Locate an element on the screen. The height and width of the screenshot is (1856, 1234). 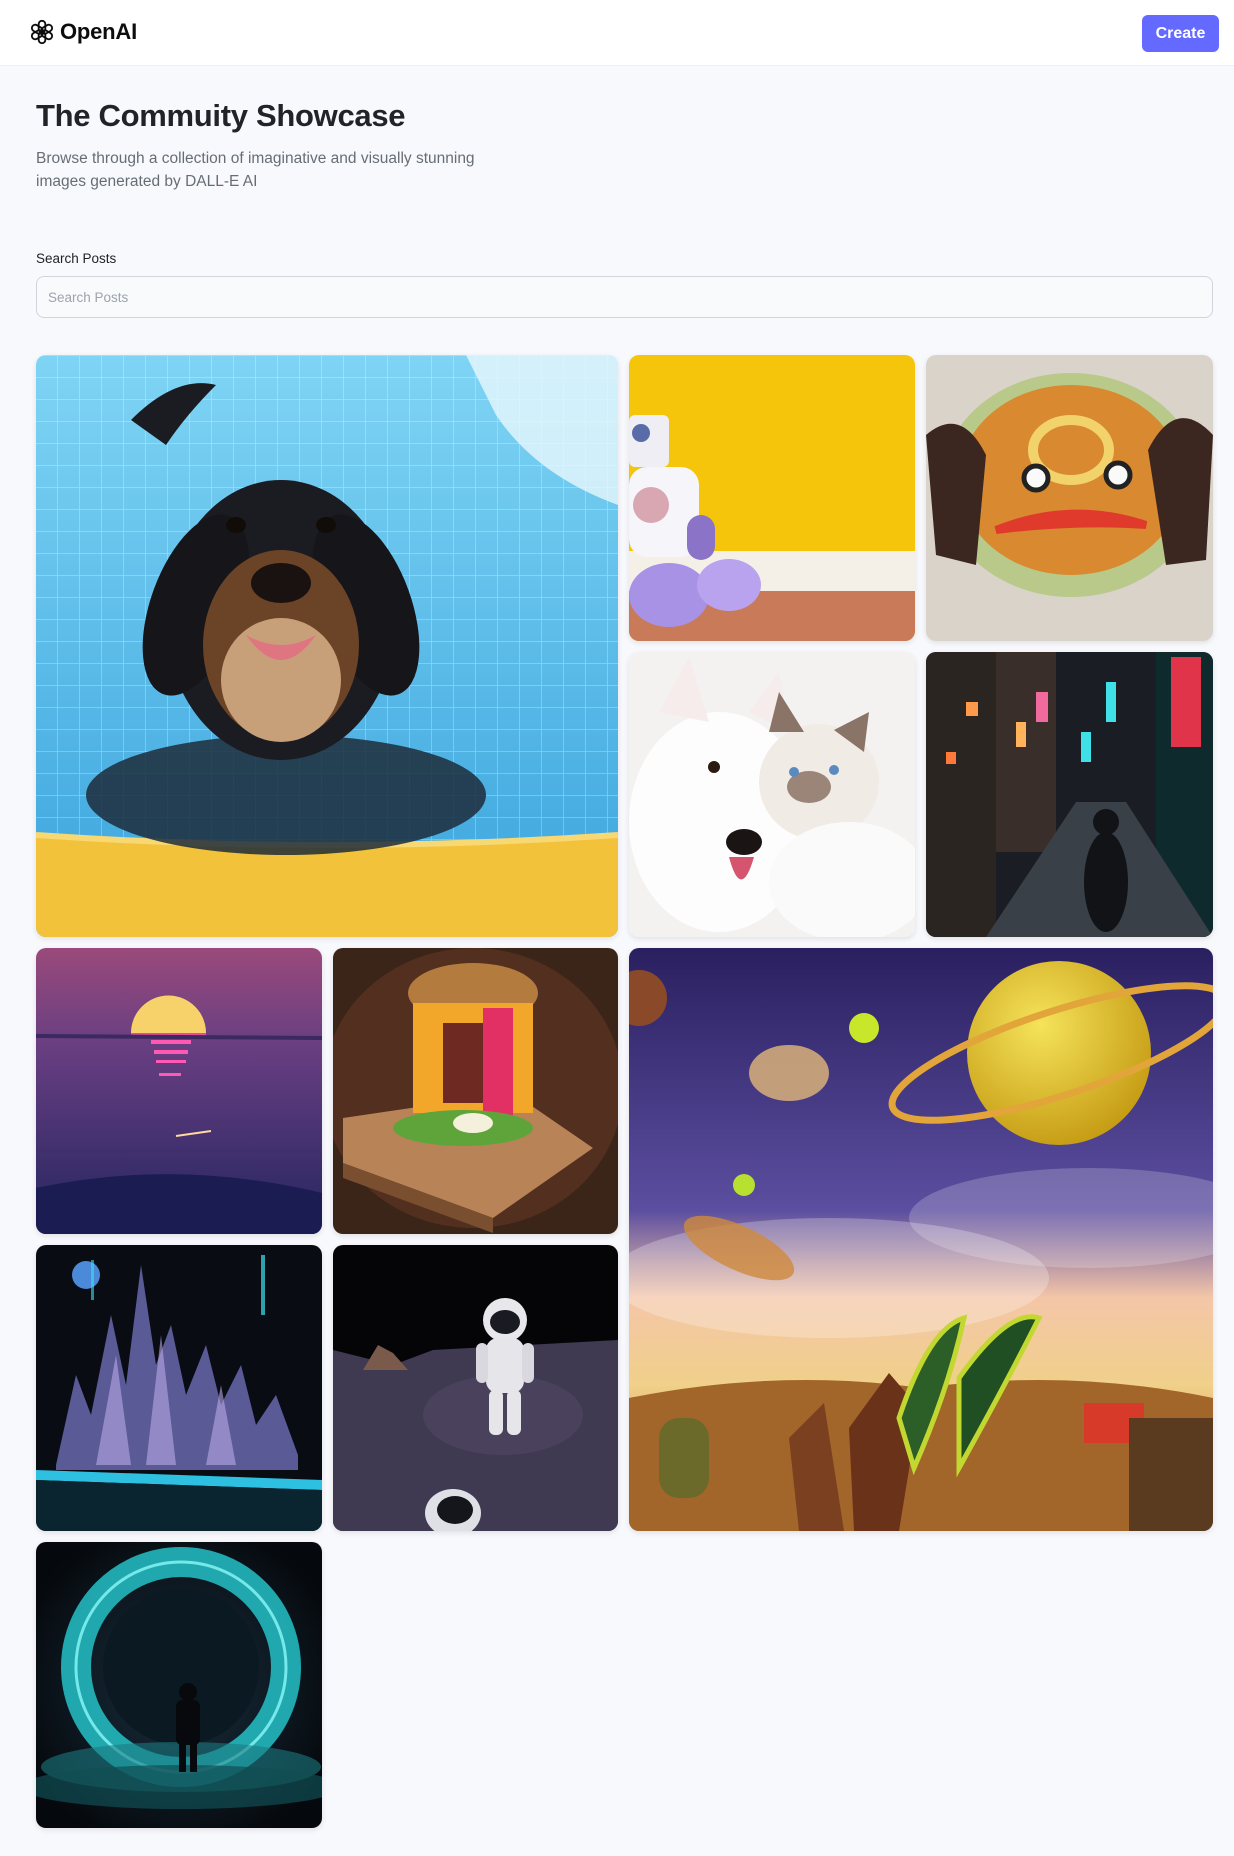
post-card-soup-face is located at coordinates (1069, 498).